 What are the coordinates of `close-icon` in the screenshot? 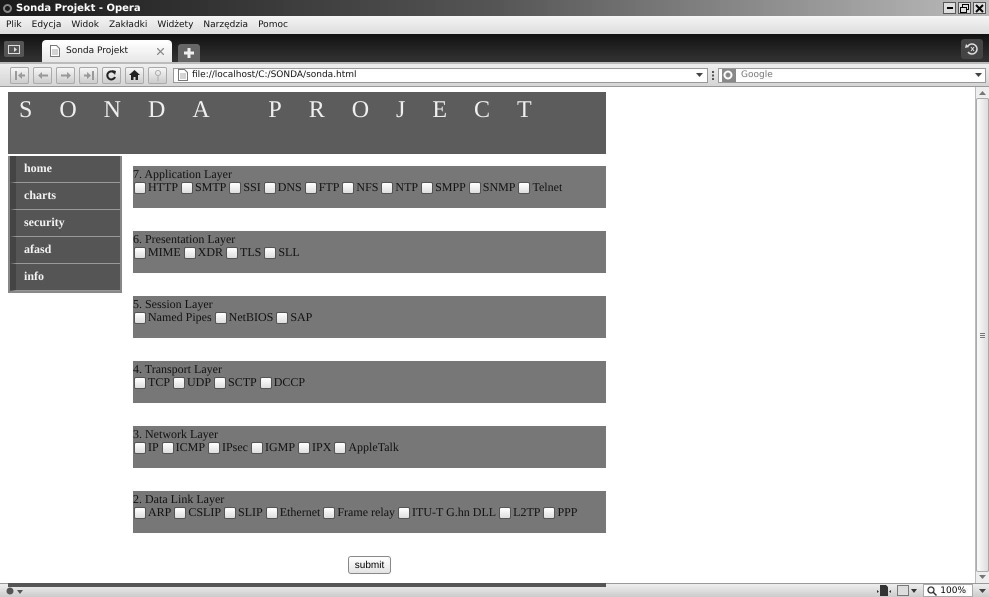 It's located at (160, 51).